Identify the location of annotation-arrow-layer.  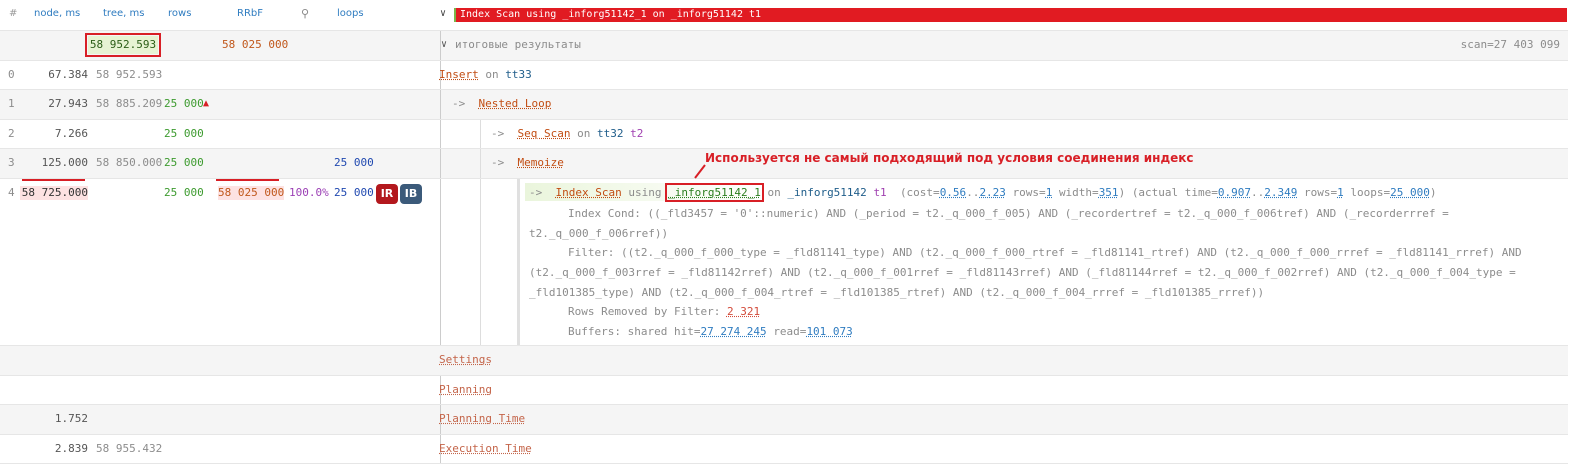
(700, 171).